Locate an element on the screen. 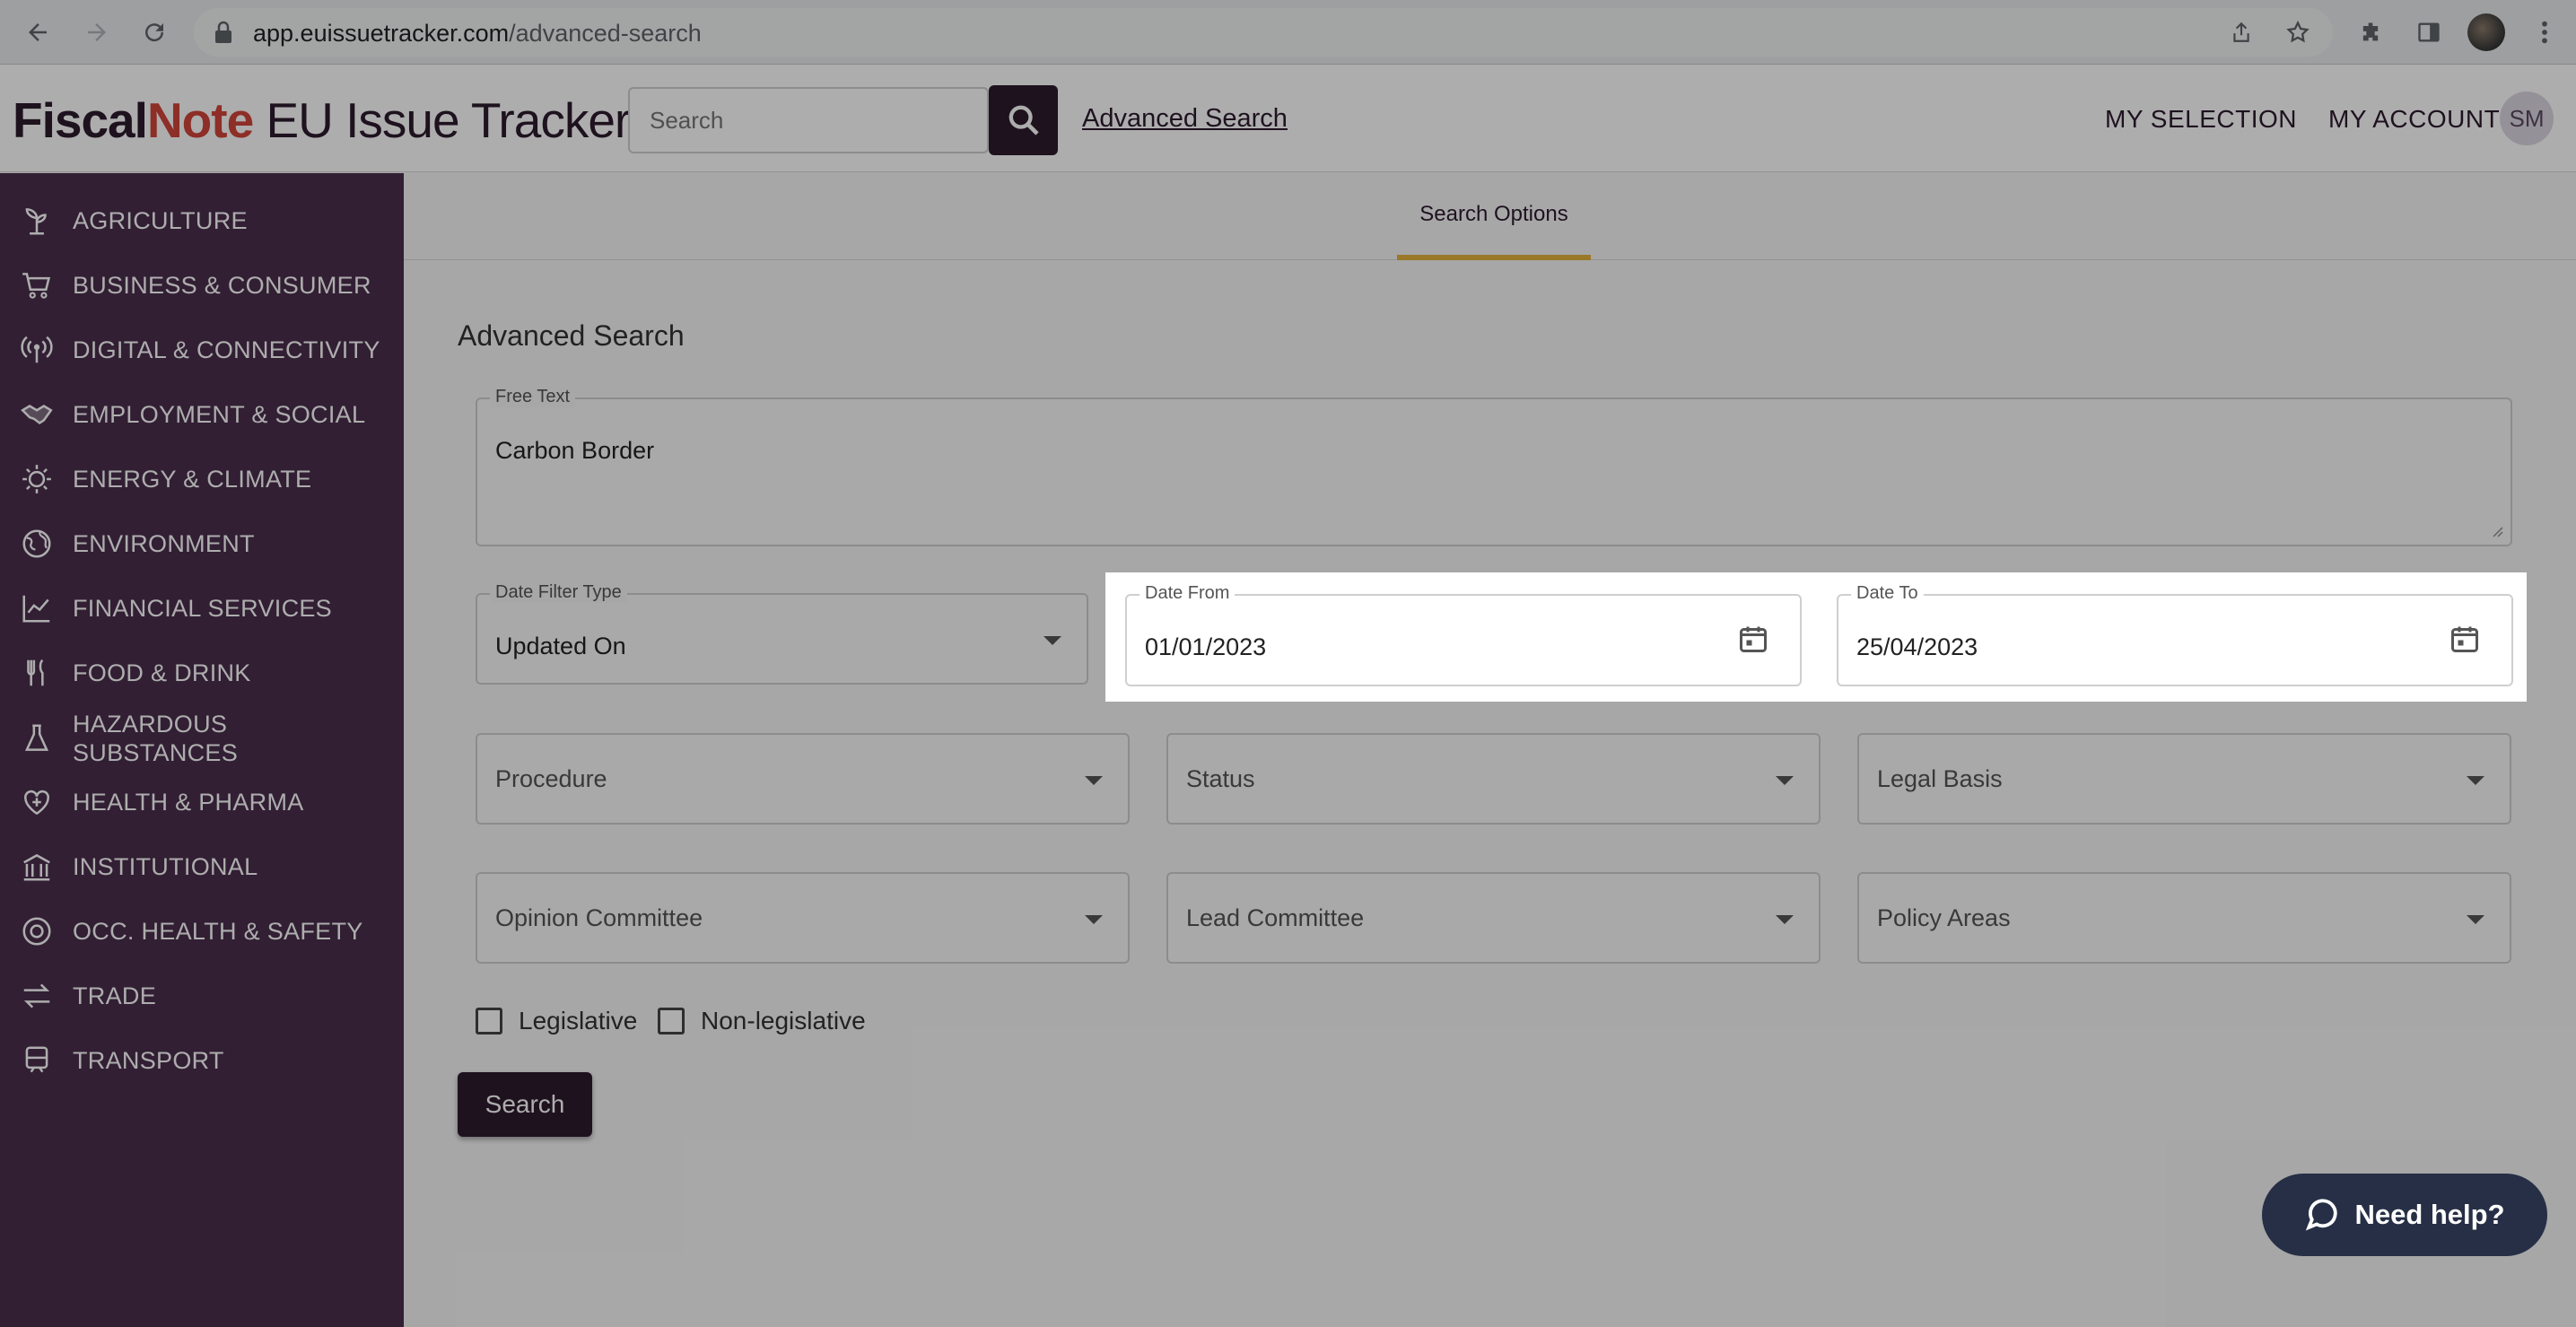  non-legislative-label: Non-legislative is located at coordinates (783, 1021).